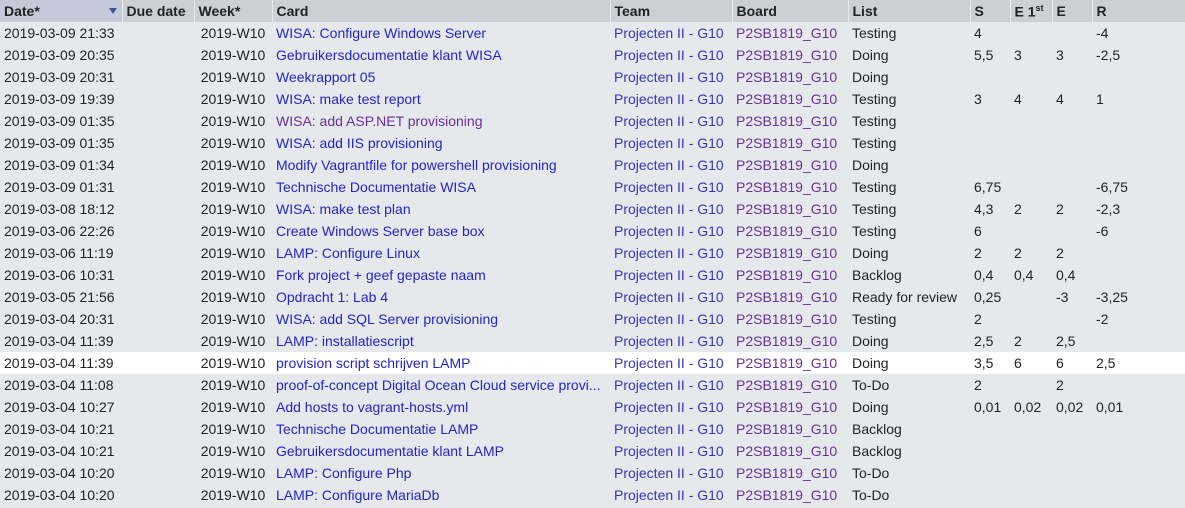  Describe the element at coordinates (990, 11) in the screenshot. I see `col-header-s: S` at that location.